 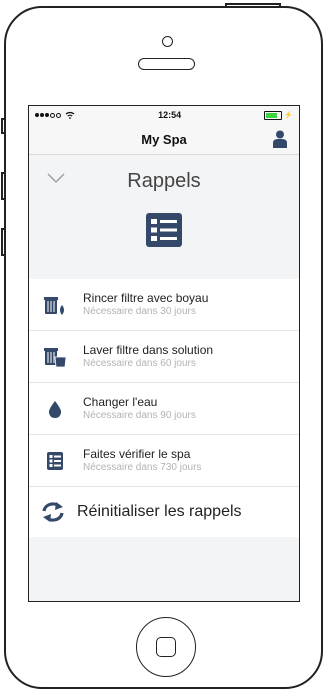 I want to click on nav-title: My Spa, so click(x=164, y=139).